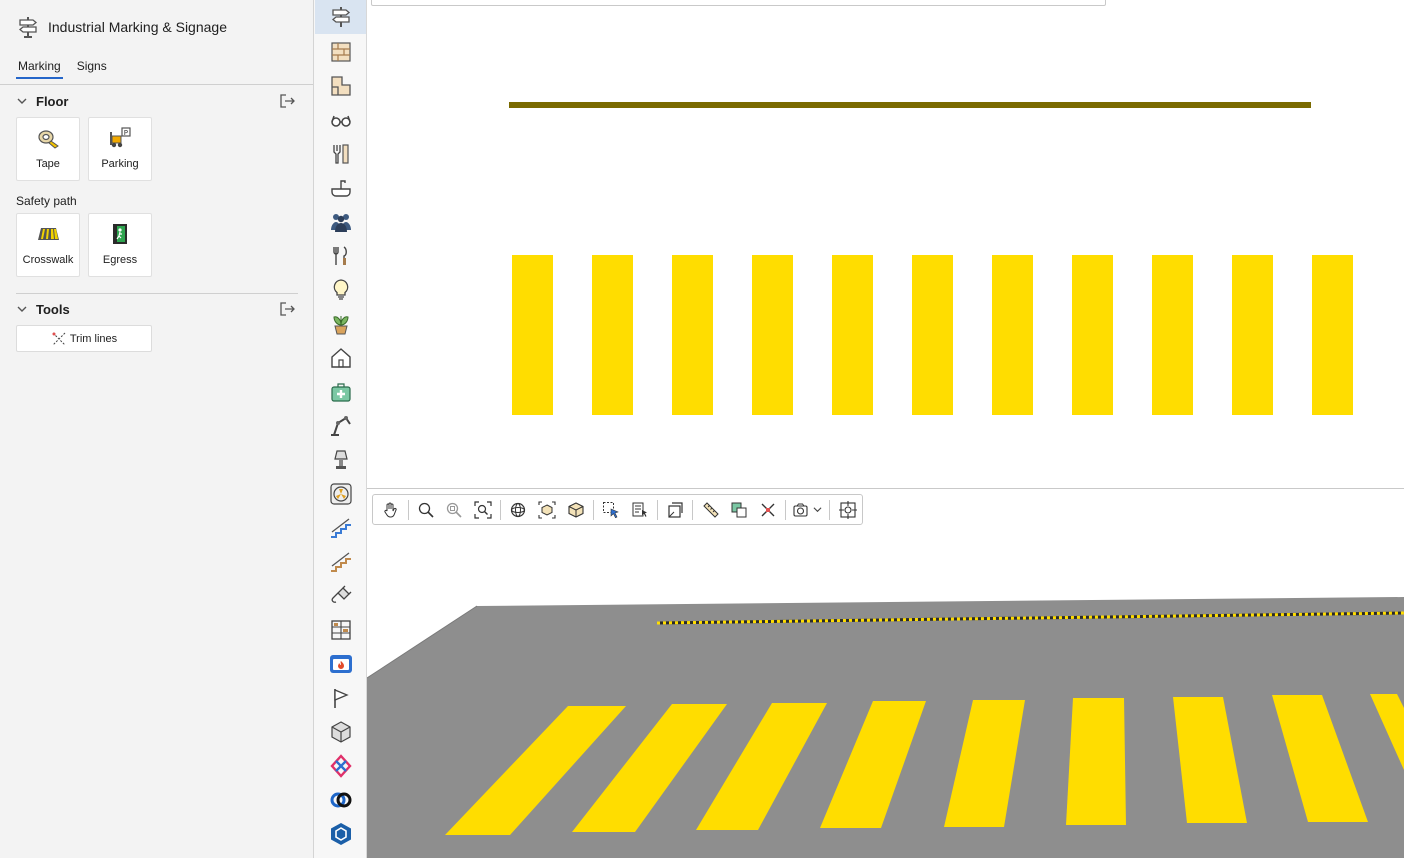 The image size is (1404, 858). Describe the element at coordinates (120, 164) in the screenshot. I see `parking-label: Parking` at that location.